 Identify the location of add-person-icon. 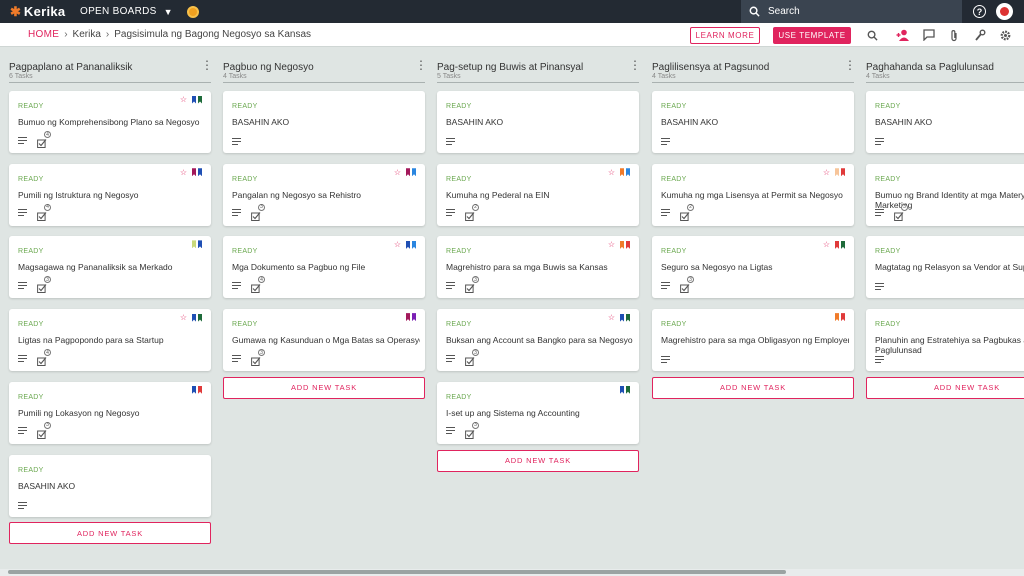
(903, 35).